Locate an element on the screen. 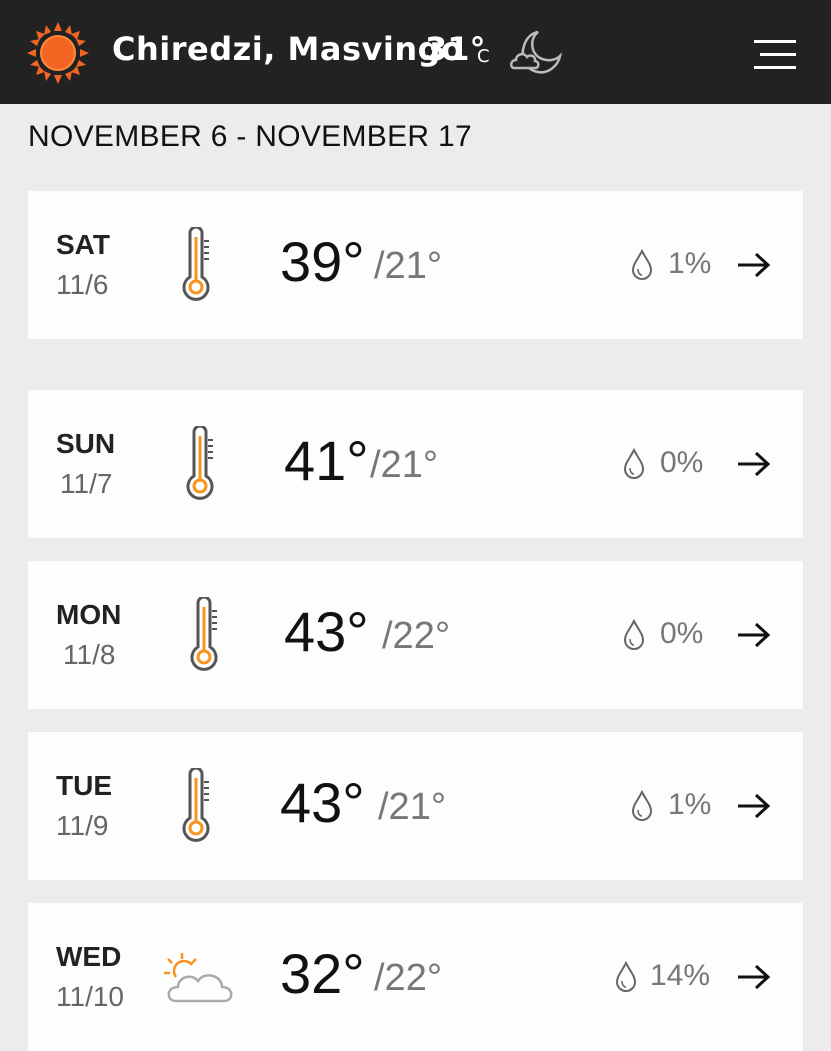 This screenshot has width=831, height=1051. day-name: SUN is located at coordinates (86, 443).